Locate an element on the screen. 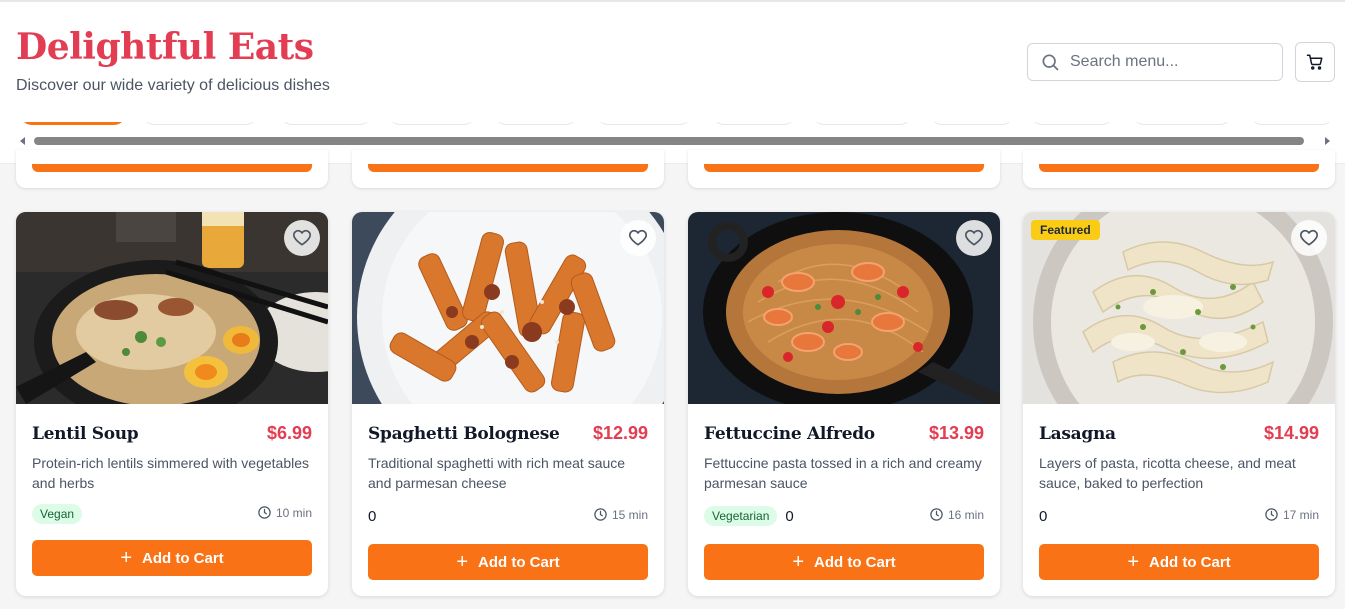 This screenshot has height=609, width=1345. cart-button is located at coordinates (1315, 62).